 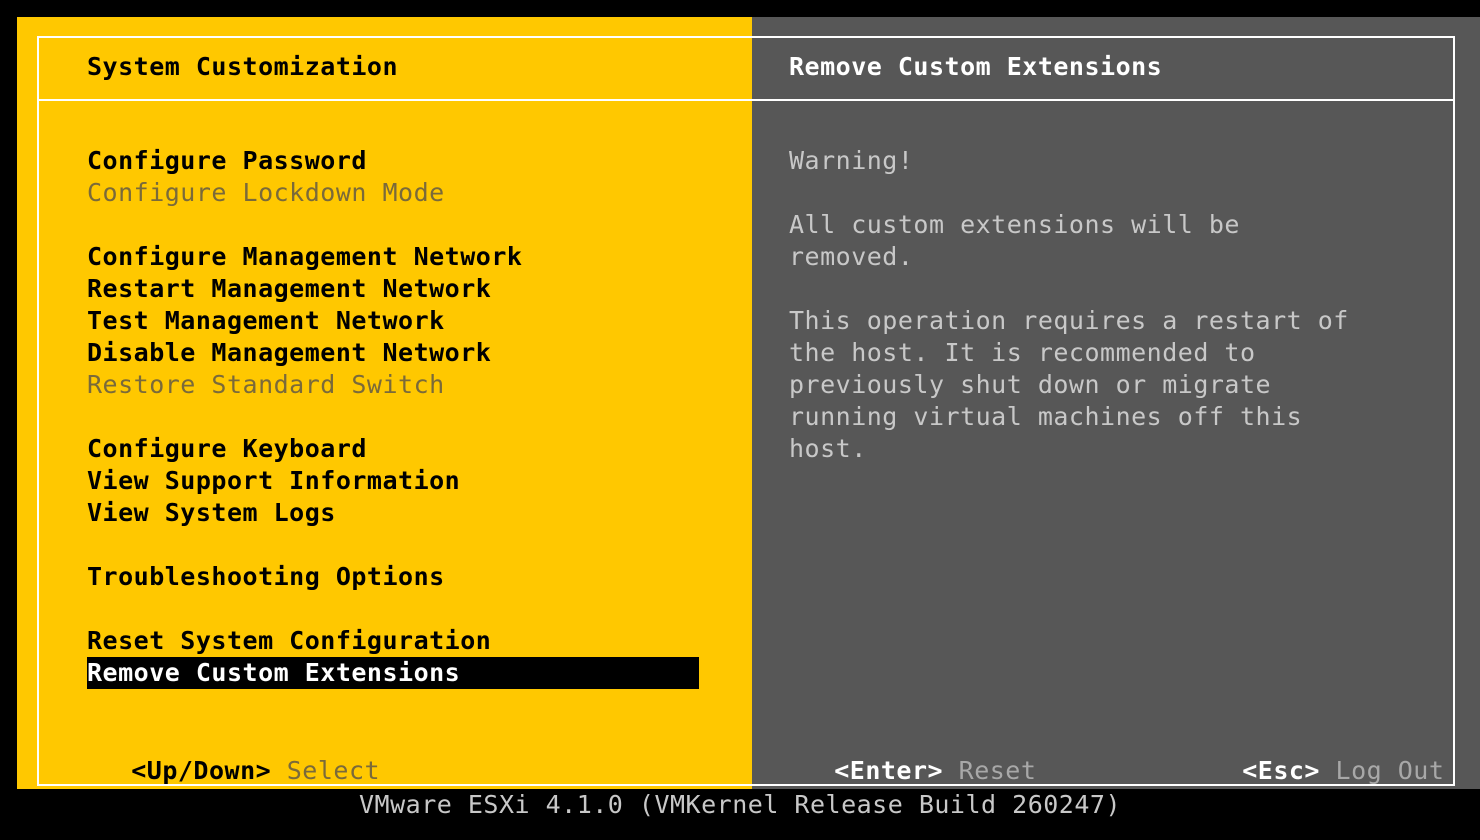 I want to click on menu-item-configure-keyboard: Configure Keyboard, so click(x=227, y=449).